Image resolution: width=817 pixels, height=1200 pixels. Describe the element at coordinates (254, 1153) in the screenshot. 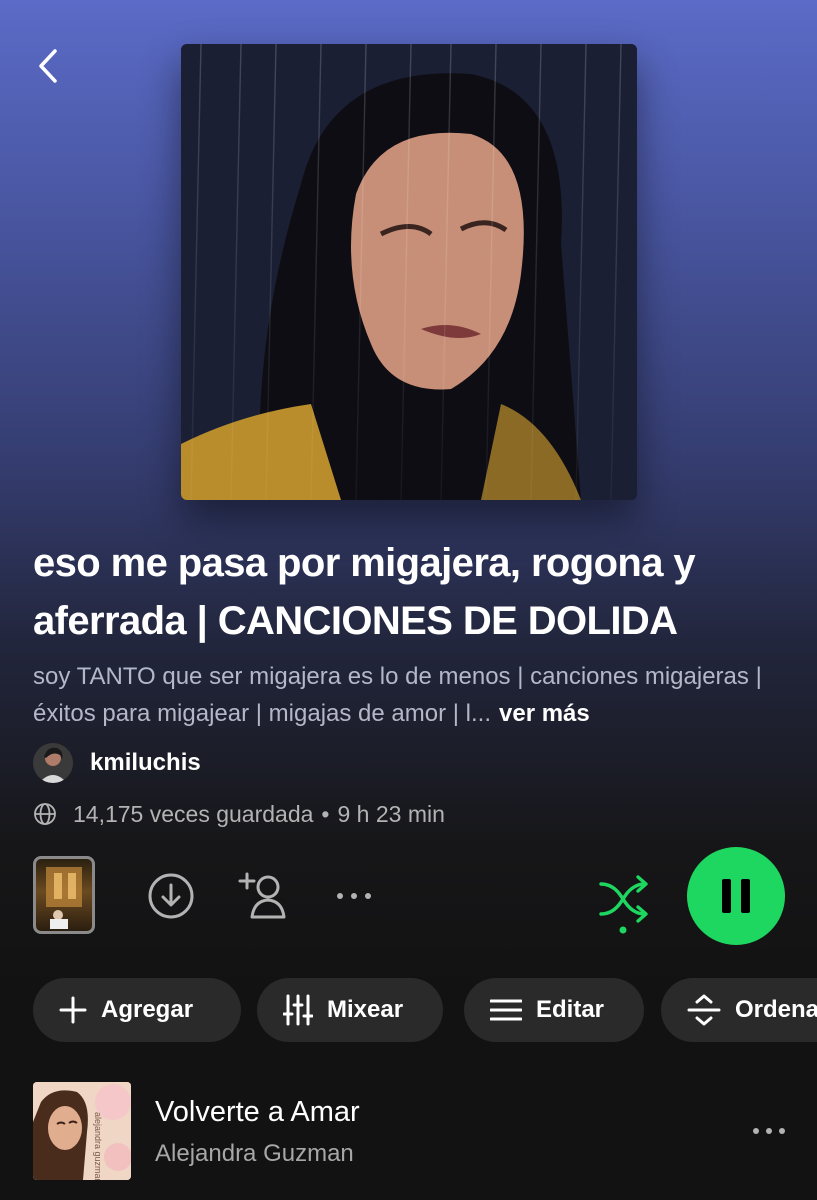

I see `track-artist: Alejandra Guzman` at that location.